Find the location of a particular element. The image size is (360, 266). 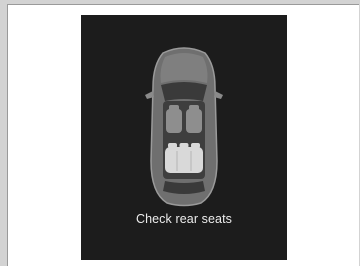

car-top-view-icon is located at coordinates (184, 127).